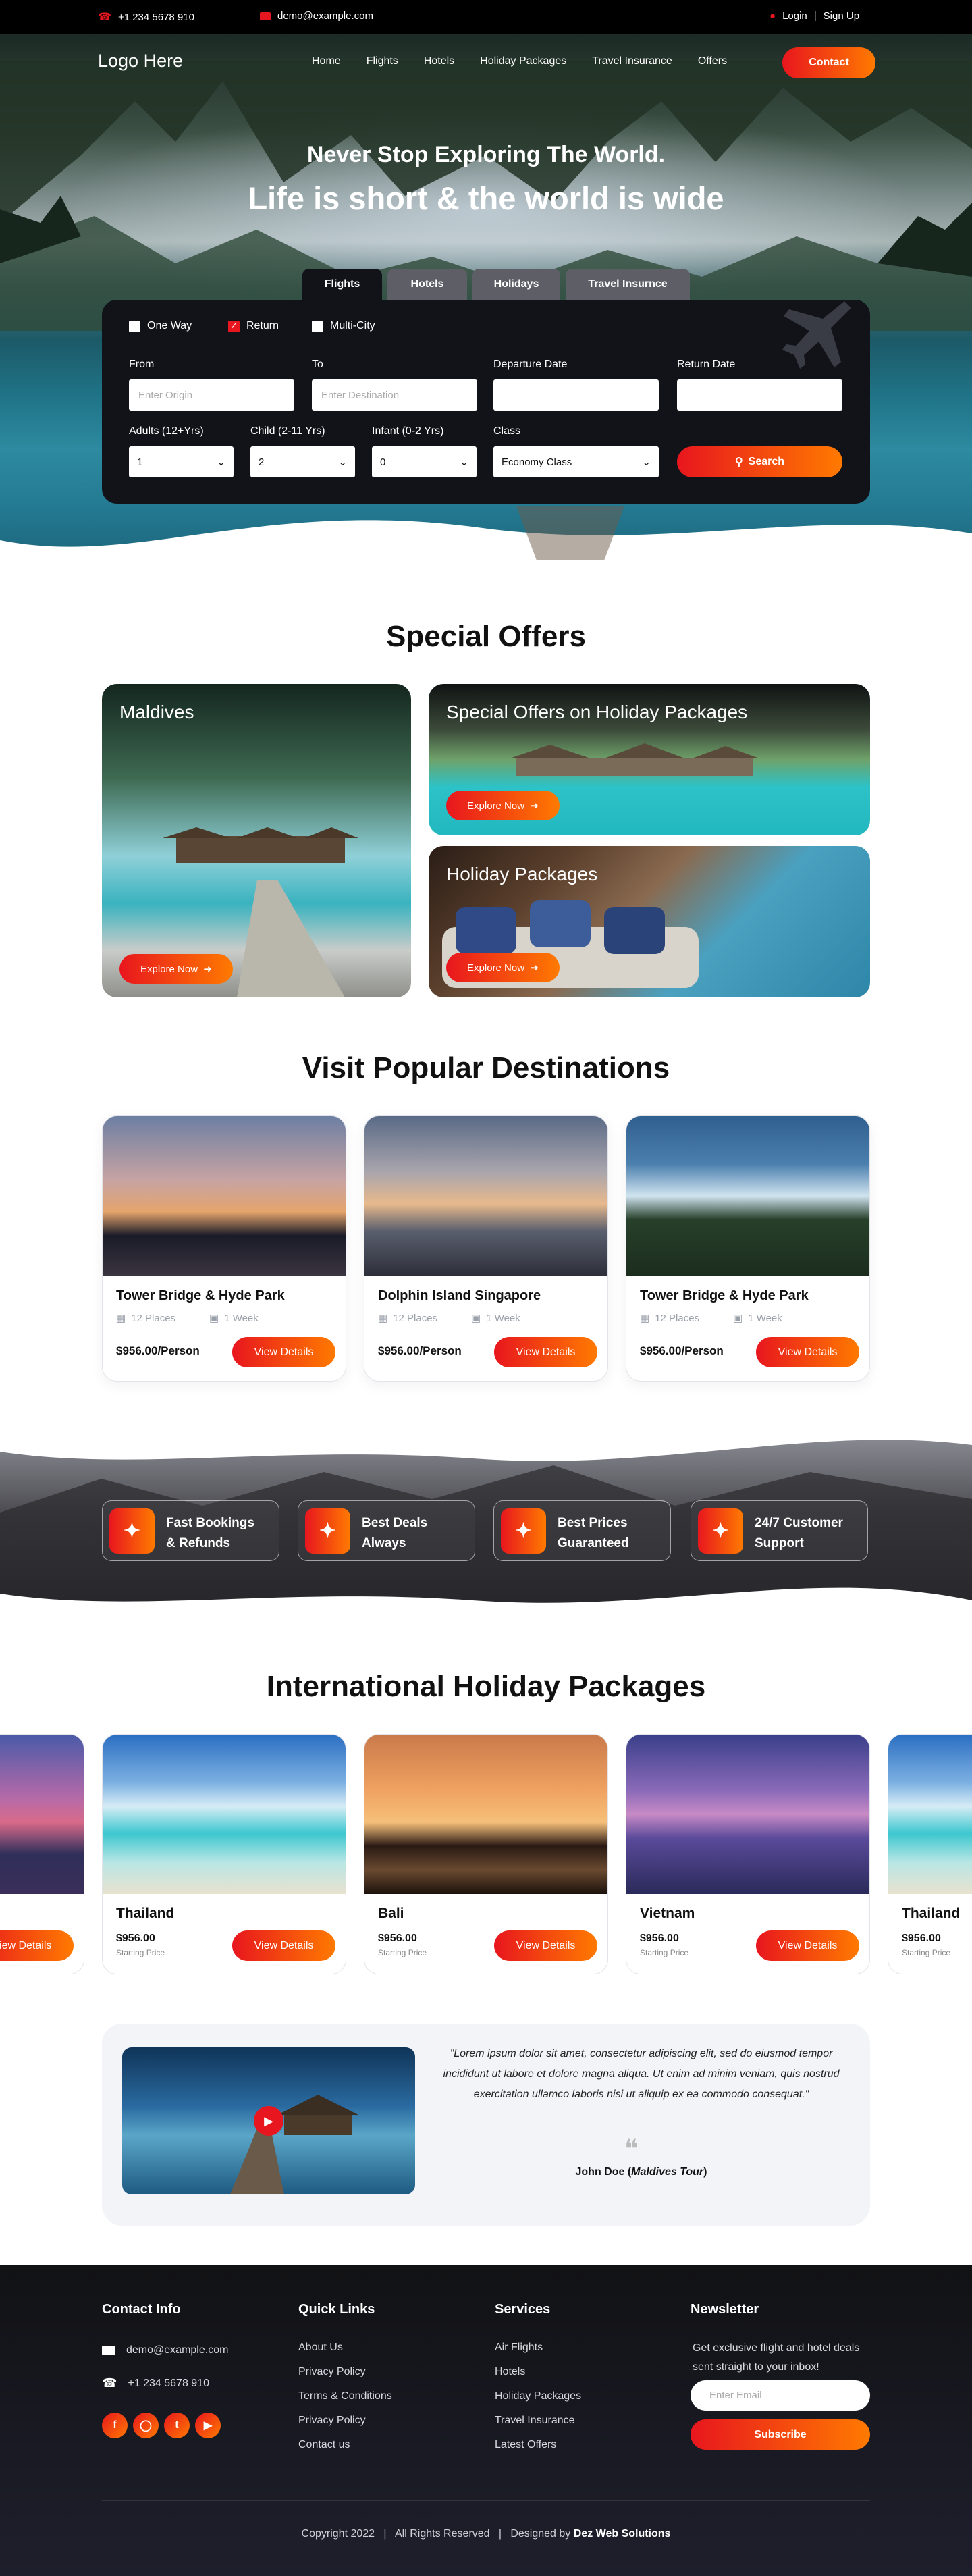  Describe the element at coordinates (211, 395) in the screenshot. I see `from-input: Enter Origin` at that location.